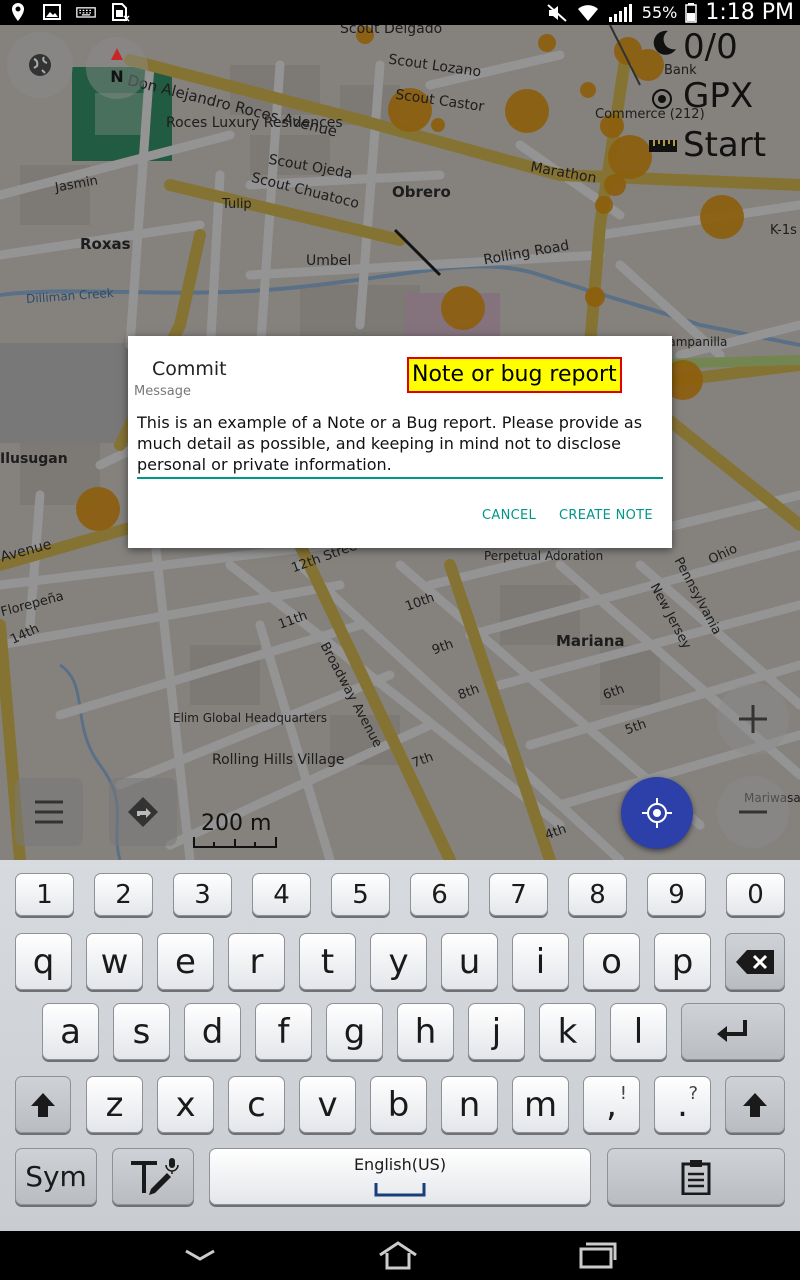 This screenshot has height=1280, width=800. Describe the element at coordinates (682, 1104) in the screenshot. I see `period-key: . ?` at that location.